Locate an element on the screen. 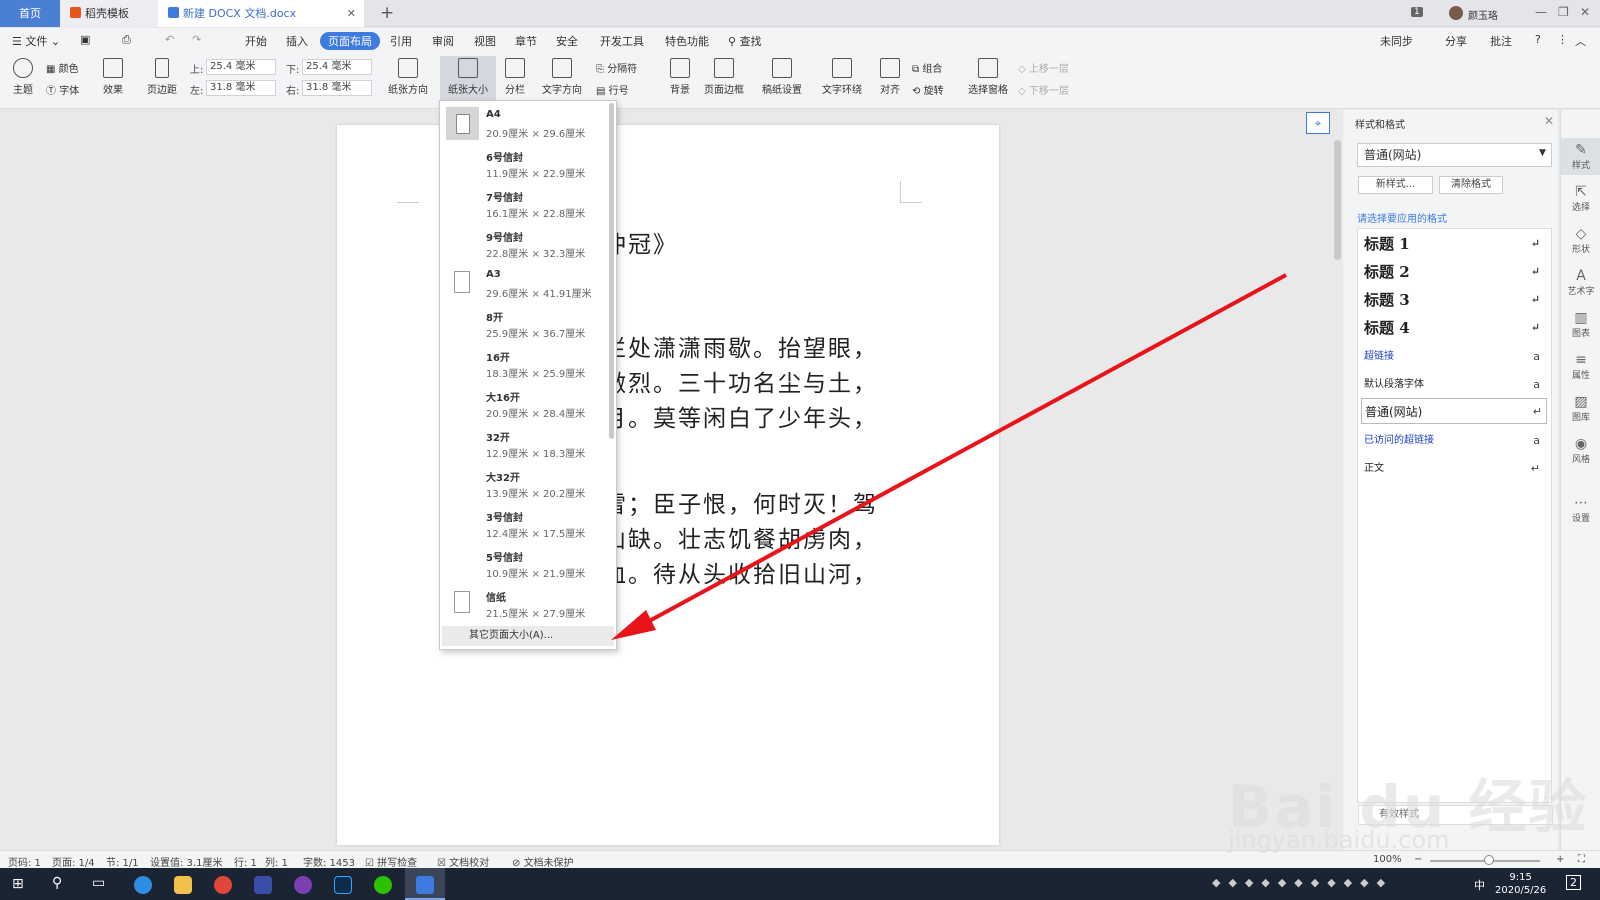 The image size is (1600, 900). property-tool: ≡ 属性 is located at coordinates (1580, 366).